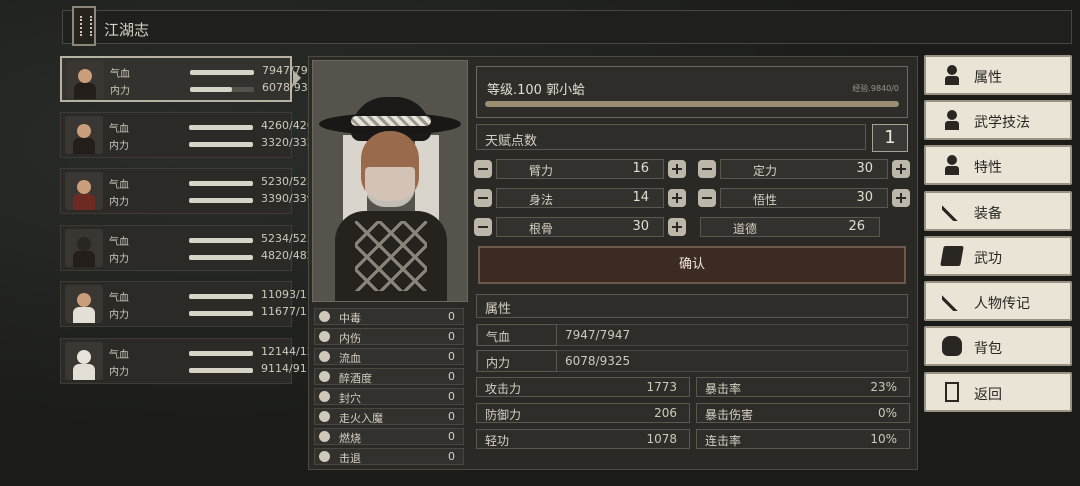 Image resolution: width=1080 pixels, height=486 pixels. I want to click on attribute-value: 16, so click(640, 168).